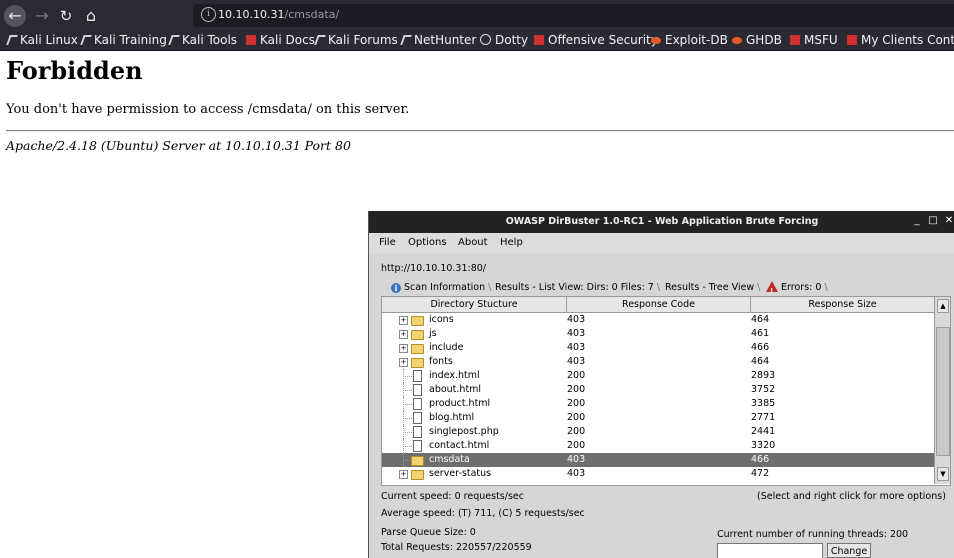 The width and height of the screenshot is (954, 558). What do you see at coordinates (251, 14) in the screenshot?
I see `url-host: 10.10.10.31` at bounding box center [251, 14].